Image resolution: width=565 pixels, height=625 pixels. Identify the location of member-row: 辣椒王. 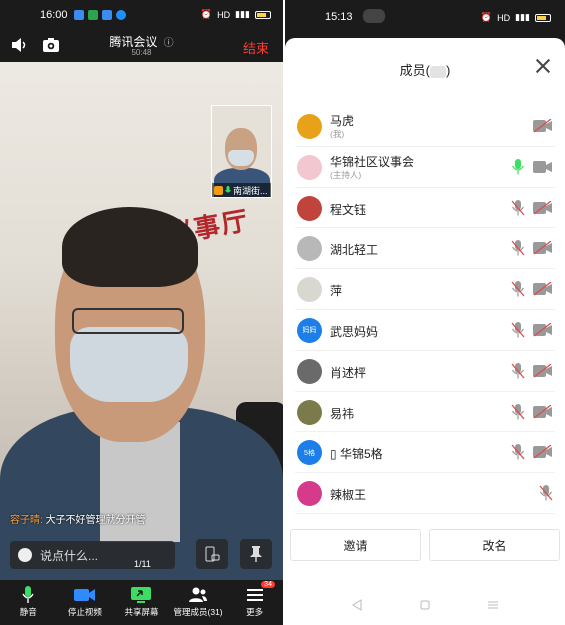
(425, 493).